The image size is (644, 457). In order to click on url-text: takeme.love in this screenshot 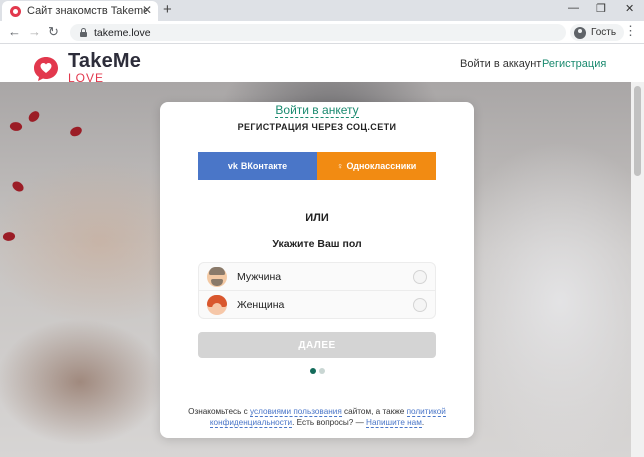, I will do `click(122, 32)`.